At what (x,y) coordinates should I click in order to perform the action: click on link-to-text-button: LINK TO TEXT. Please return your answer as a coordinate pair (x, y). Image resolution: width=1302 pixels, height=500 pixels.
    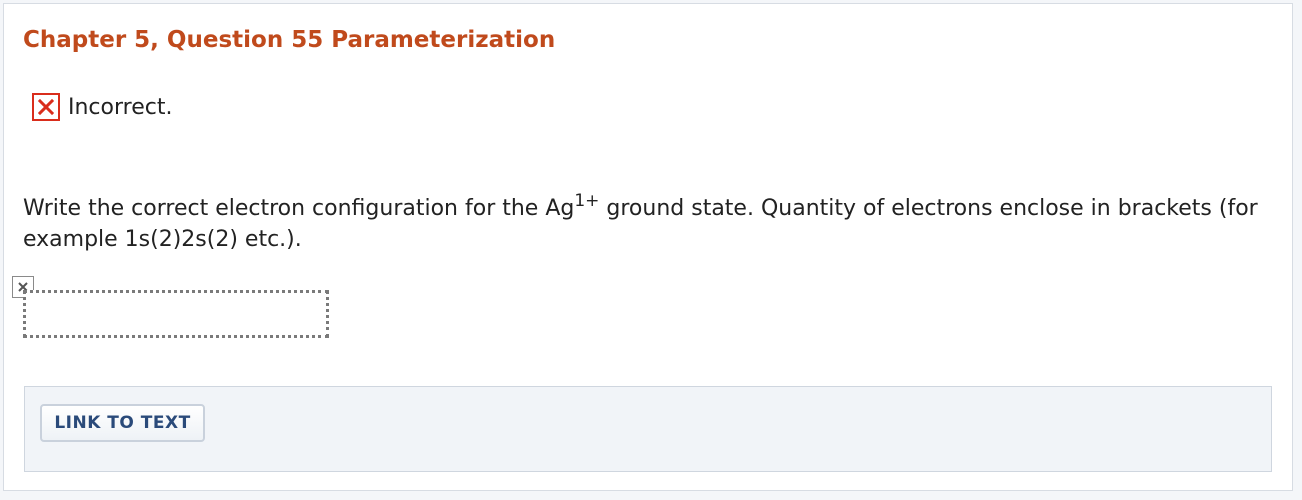
    Looking at the image, I should click on (122, 423).